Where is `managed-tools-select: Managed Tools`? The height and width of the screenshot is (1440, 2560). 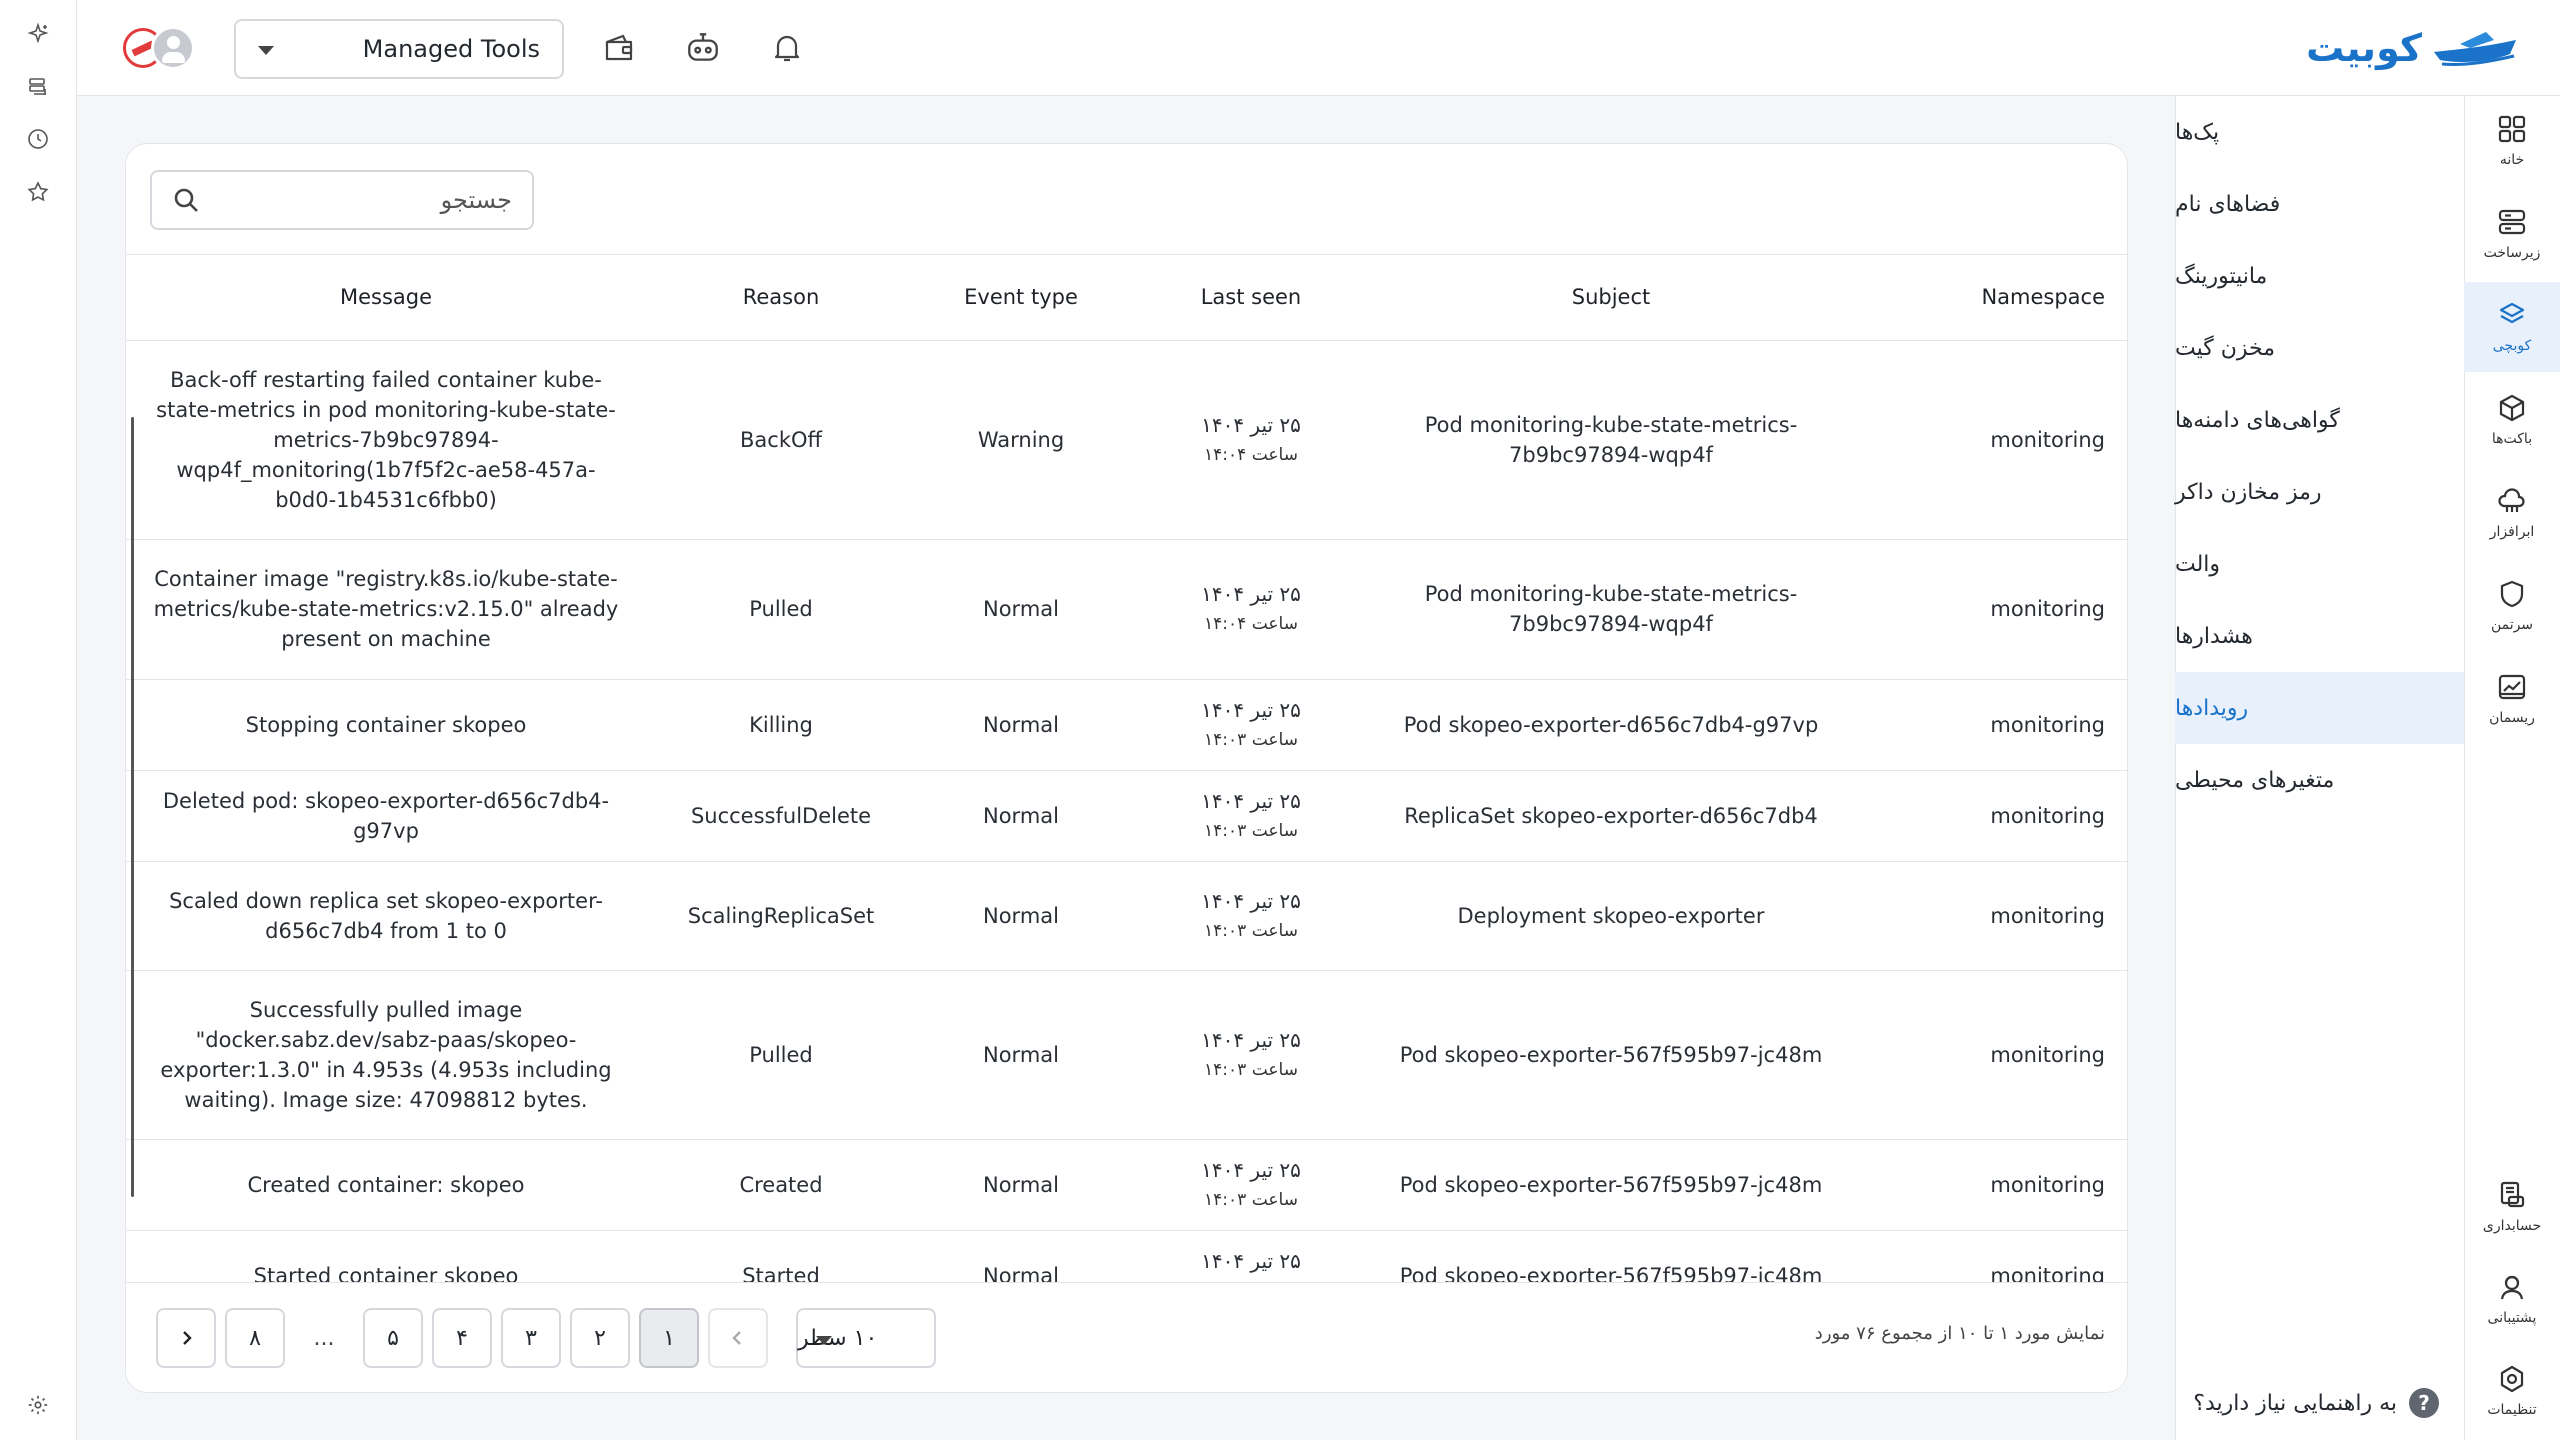 managed-tools-select: Managed Tools is located at coordinates (399, 49).